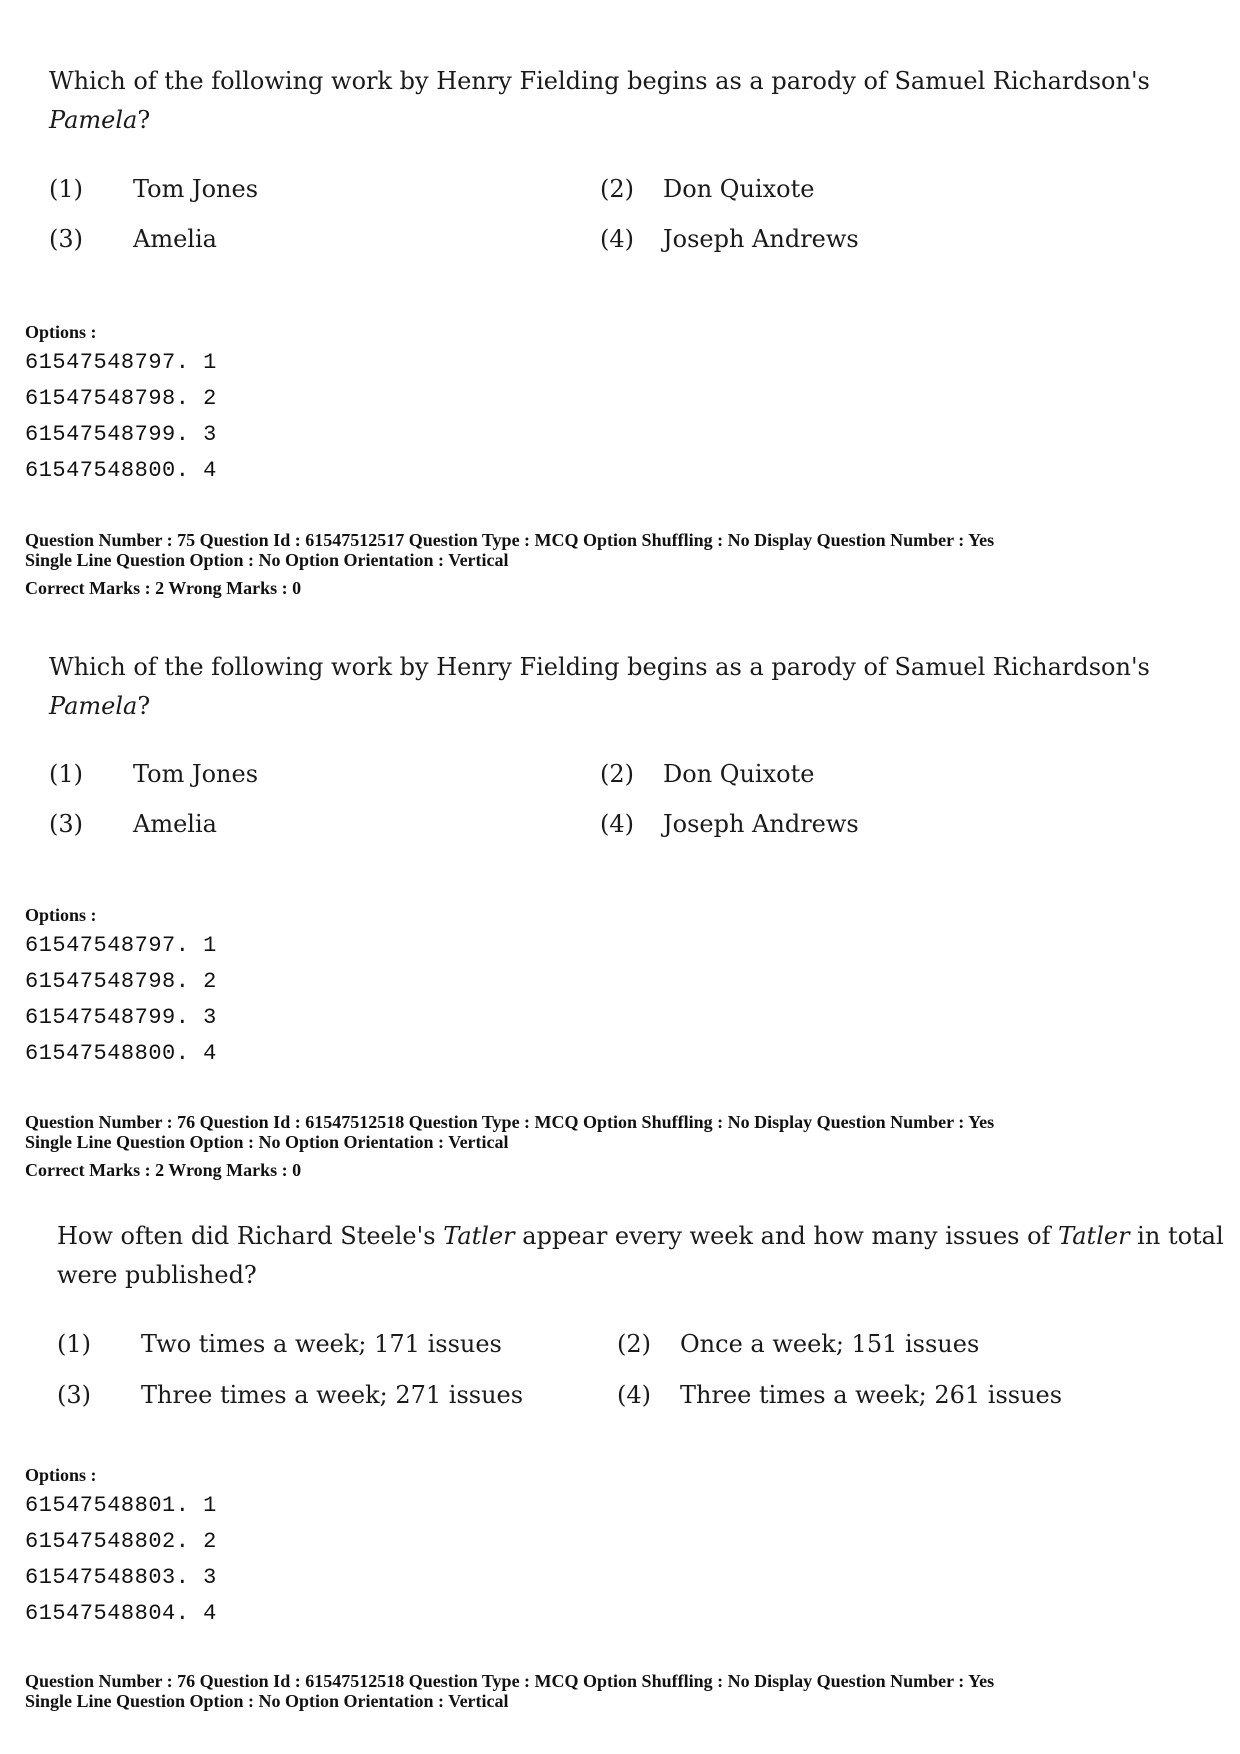  I want to click on choice-2: (2) Once a week; 151 issues, so click(798, 1344).